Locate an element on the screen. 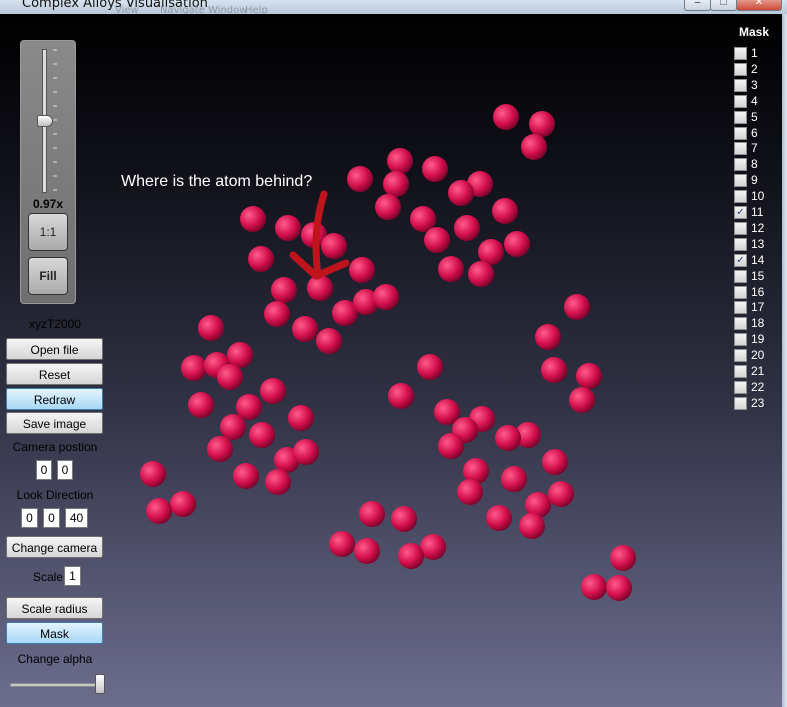  scale-radius-button: Scale radius is located at coordinates (54, 608).